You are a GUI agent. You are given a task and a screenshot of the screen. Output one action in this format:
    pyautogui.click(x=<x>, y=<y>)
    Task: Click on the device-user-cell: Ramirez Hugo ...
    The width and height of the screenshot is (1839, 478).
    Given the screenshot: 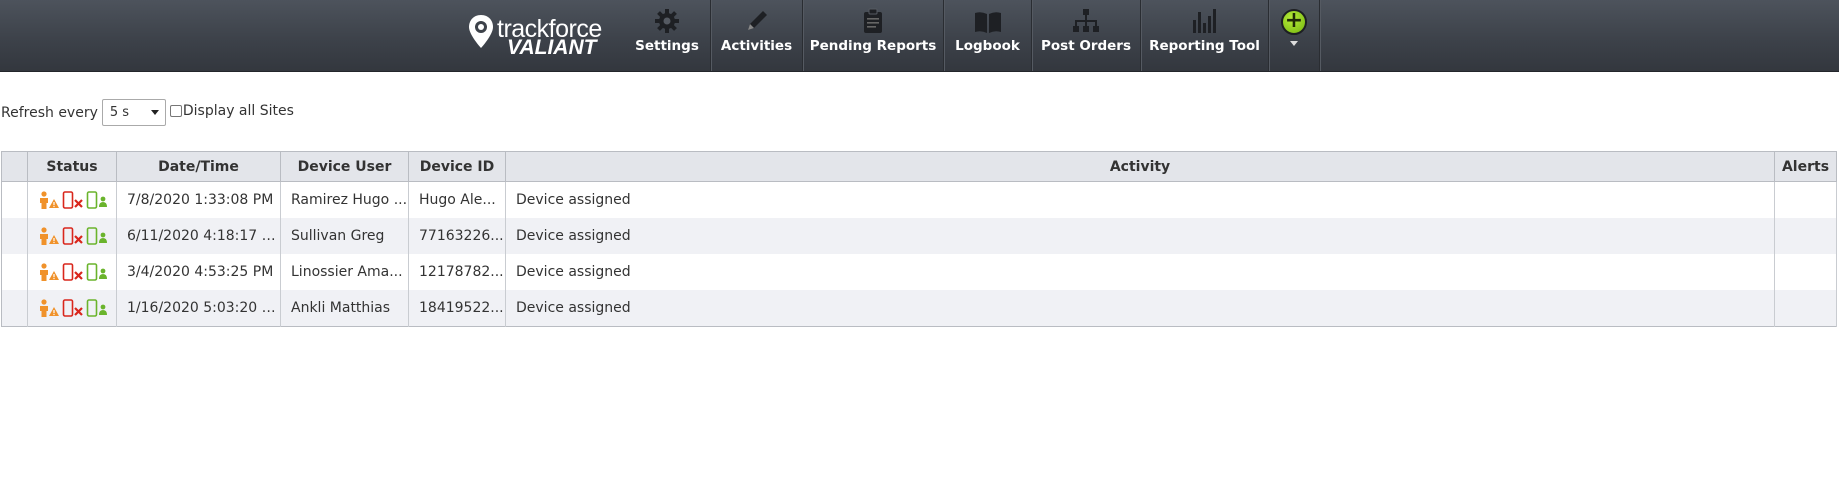 What is the action you would take?
    pyautogui.click(x=344, y=199)
    